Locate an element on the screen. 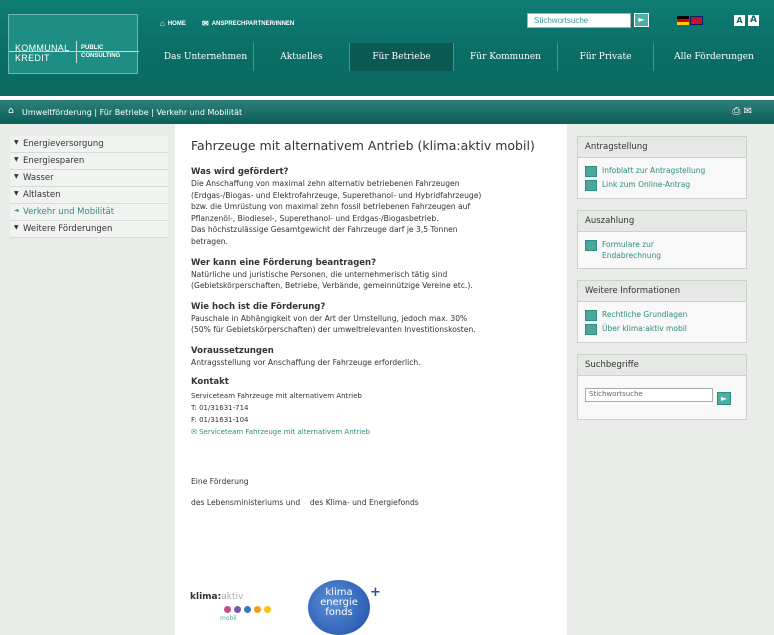 The height and width of the screenshot is (635, 774). logo-text: KOMMUNAL is located at coordinates (42, 48).